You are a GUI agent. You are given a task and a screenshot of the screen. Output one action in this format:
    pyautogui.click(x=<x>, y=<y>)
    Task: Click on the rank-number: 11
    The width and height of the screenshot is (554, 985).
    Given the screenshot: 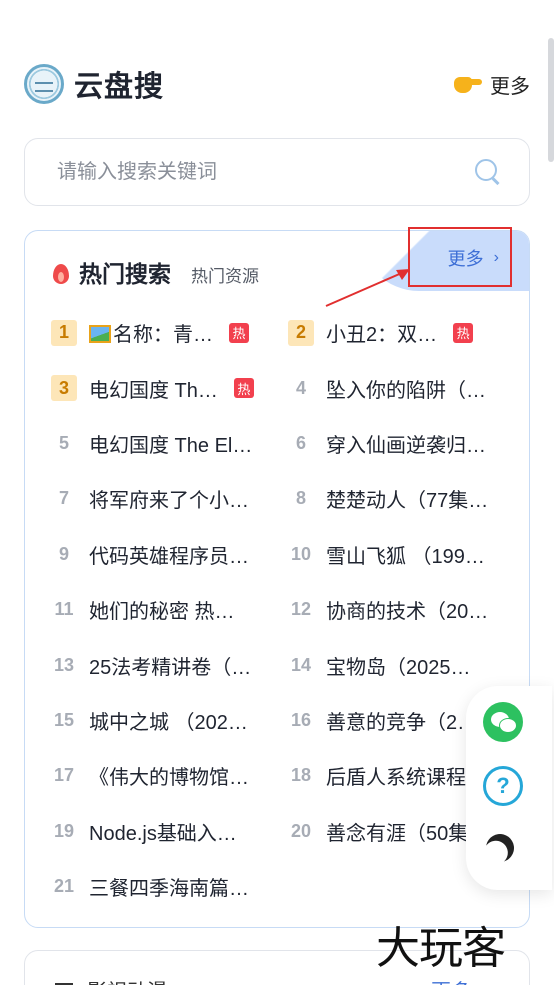 What is the action you would take?
    pyautogui.click(x=64, y=609)
    